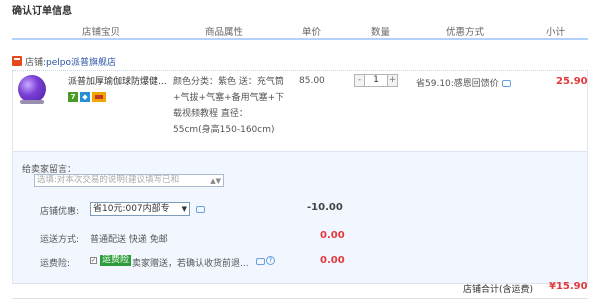  Describe the element at coordinates (381, 32) in the screenshot. I see `col-quantity: 数量` at that location.